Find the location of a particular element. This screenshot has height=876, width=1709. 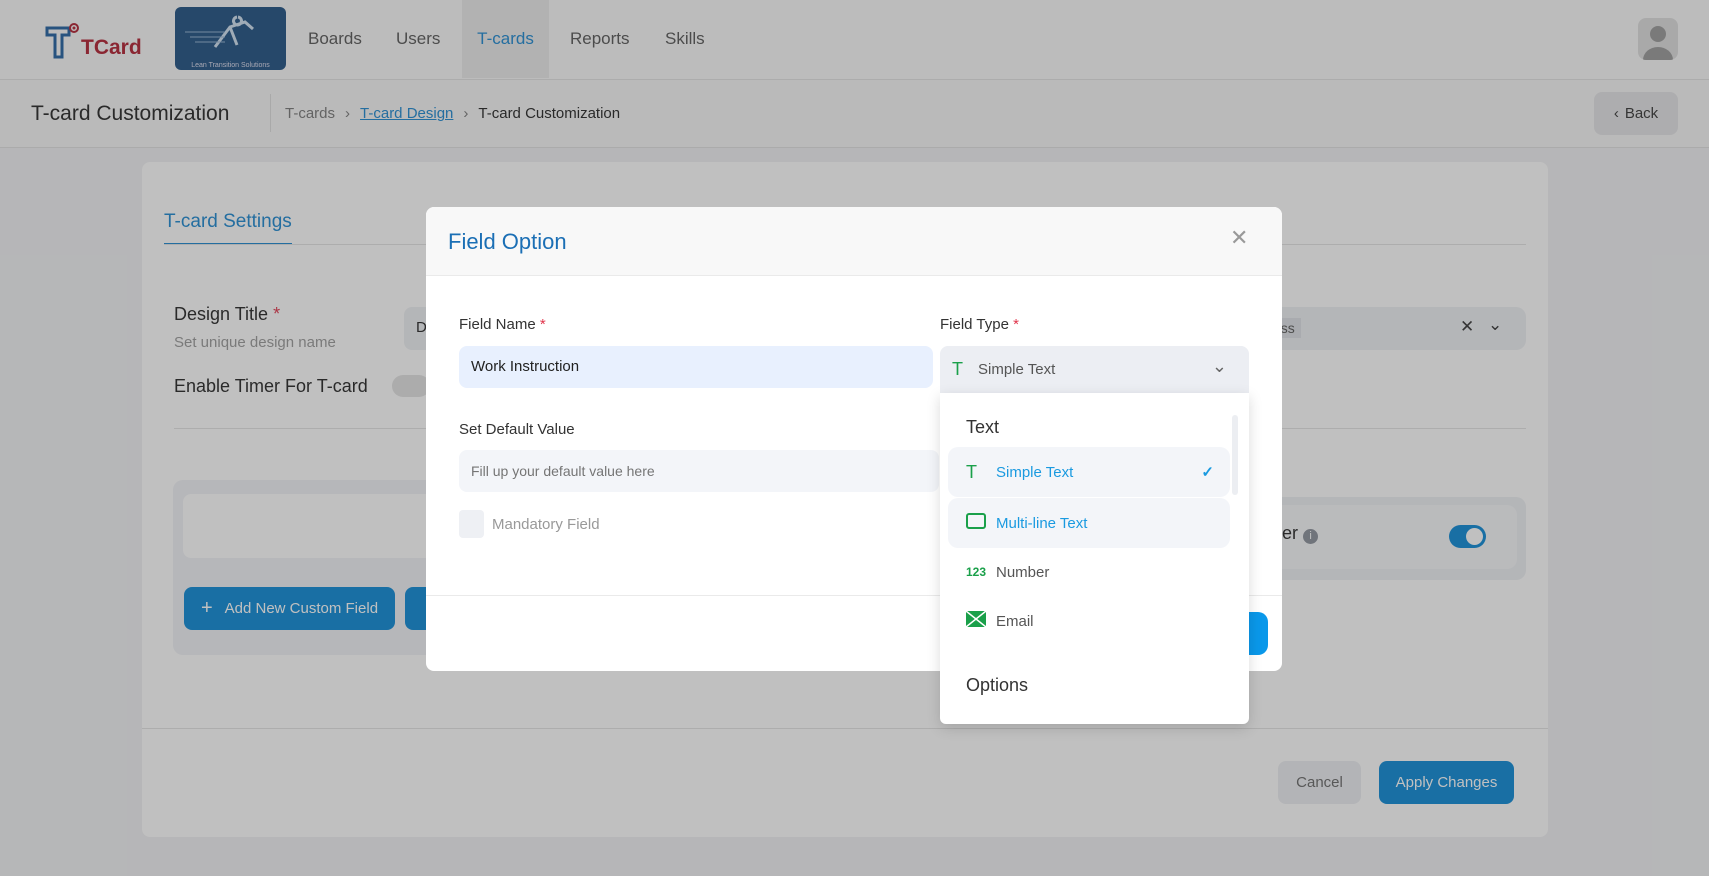

dropdown-scrollbar is located at coordinates (1235, 455).